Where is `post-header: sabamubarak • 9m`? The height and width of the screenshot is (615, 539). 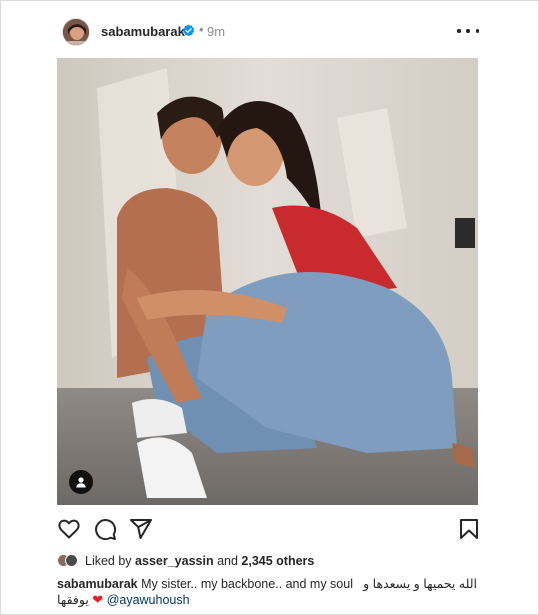 post-header: sabamubarak • 9m is located at coordinates (269, 30).